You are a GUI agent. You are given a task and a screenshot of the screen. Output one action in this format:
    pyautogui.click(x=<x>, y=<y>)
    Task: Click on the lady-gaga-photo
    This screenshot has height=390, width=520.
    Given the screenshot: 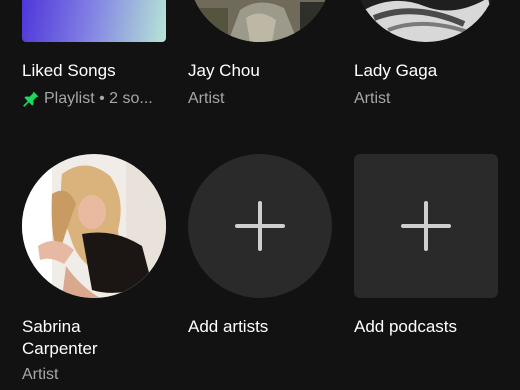 What is the action you would take?
    pyautogui.click(x=426, y=21)
    